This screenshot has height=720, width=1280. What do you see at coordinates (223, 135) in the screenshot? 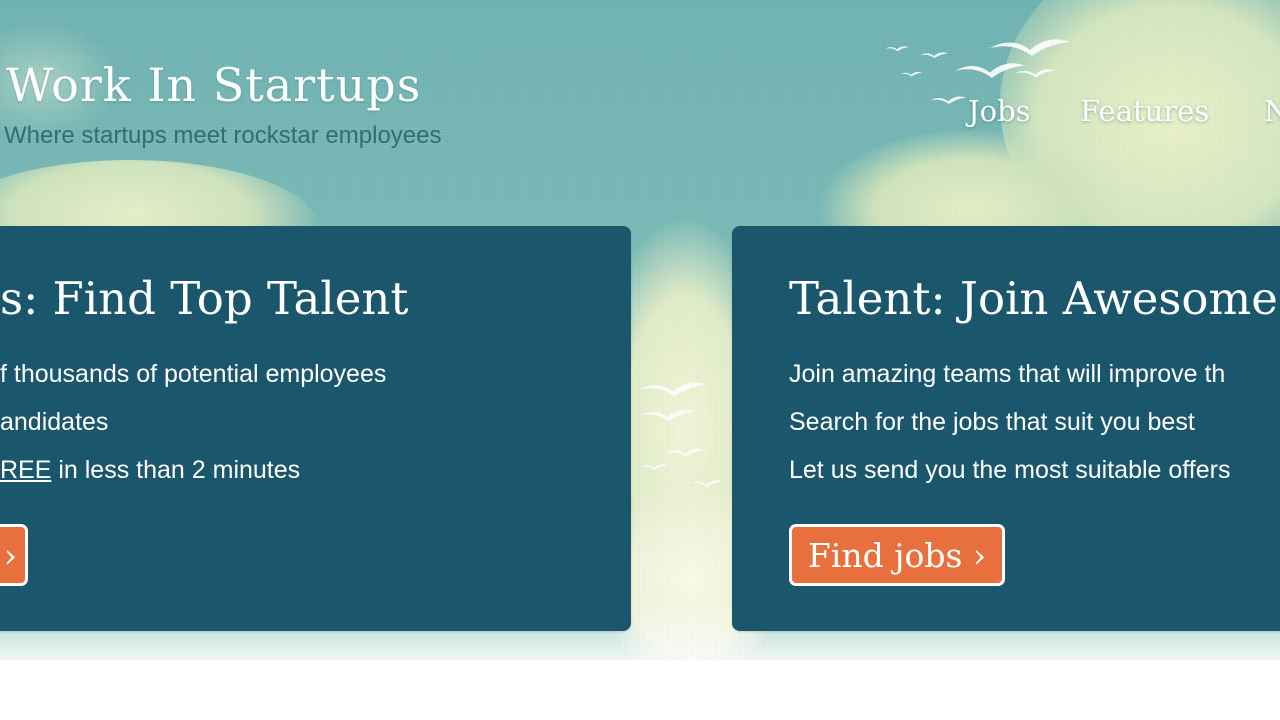
I see `site-tagline: Where startups meet rockstar employees` at bounding box center [223, 135].